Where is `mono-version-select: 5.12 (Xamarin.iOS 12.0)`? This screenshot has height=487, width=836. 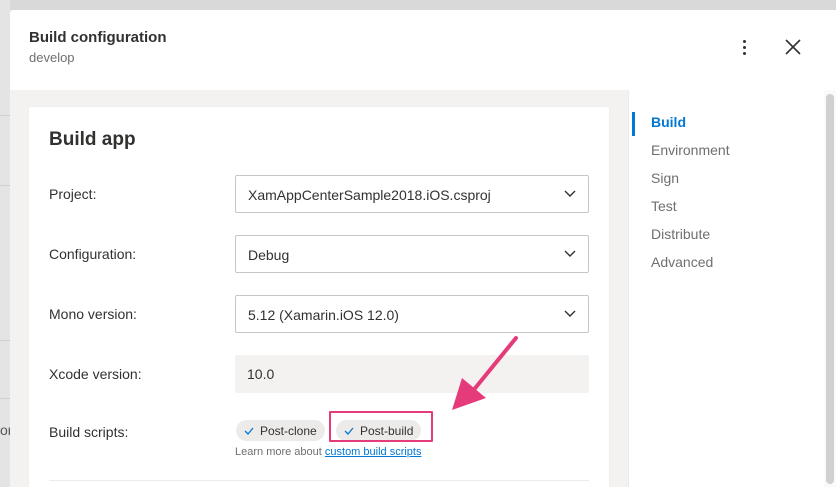
mono-version-select: 5.12 (Xamarin.iOS 12.0) is located at coordinates (412, 314).